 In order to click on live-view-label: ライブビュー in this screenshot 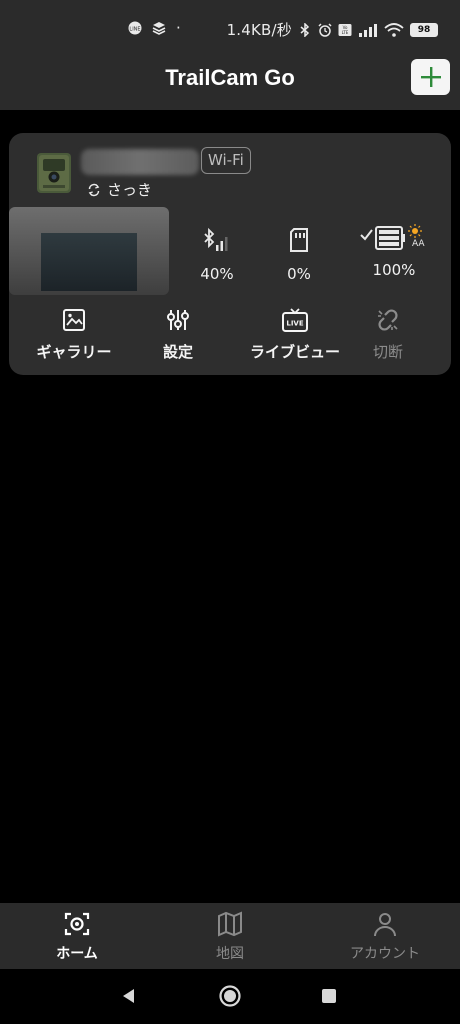, I will do `click(294, 352)`.